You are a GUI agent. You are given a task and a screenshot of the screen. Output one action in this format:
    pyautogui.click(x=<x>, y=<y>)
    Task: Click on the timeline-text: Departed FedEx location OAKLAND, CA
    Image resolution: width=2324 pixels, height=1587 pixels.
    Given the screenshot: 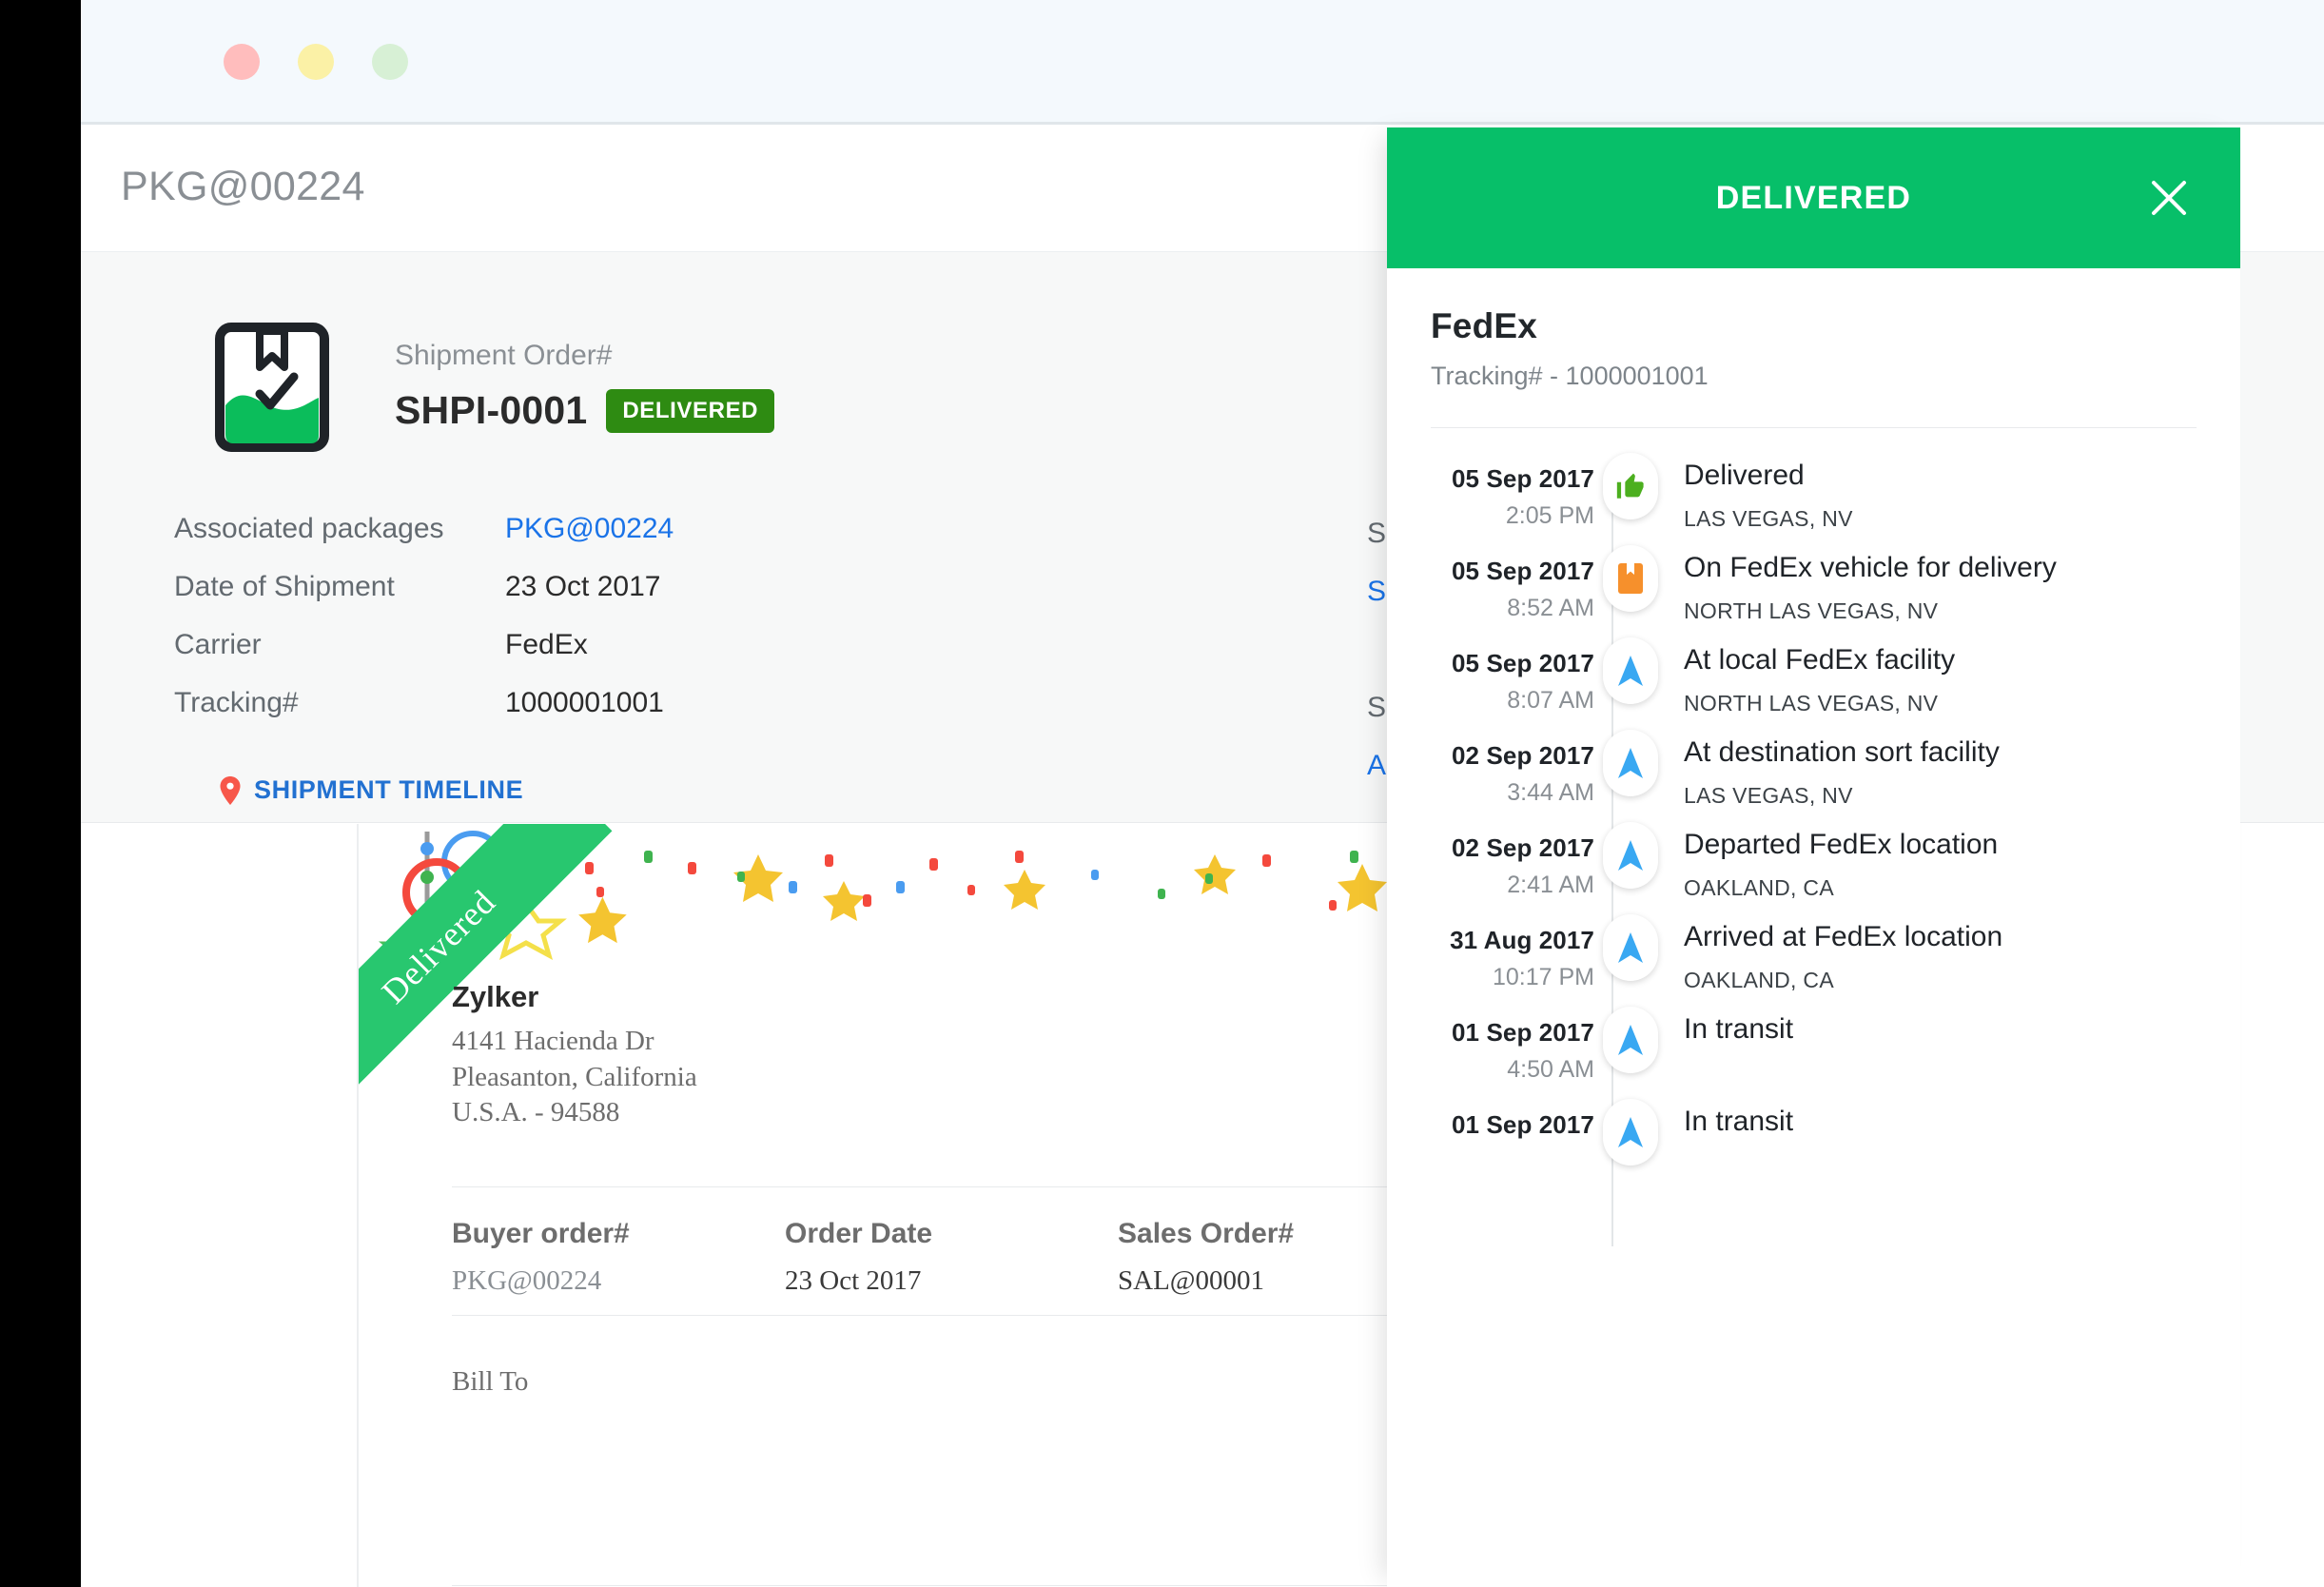 What is the action you would take?
    pyautogui.click(x=1832, y=865)
    